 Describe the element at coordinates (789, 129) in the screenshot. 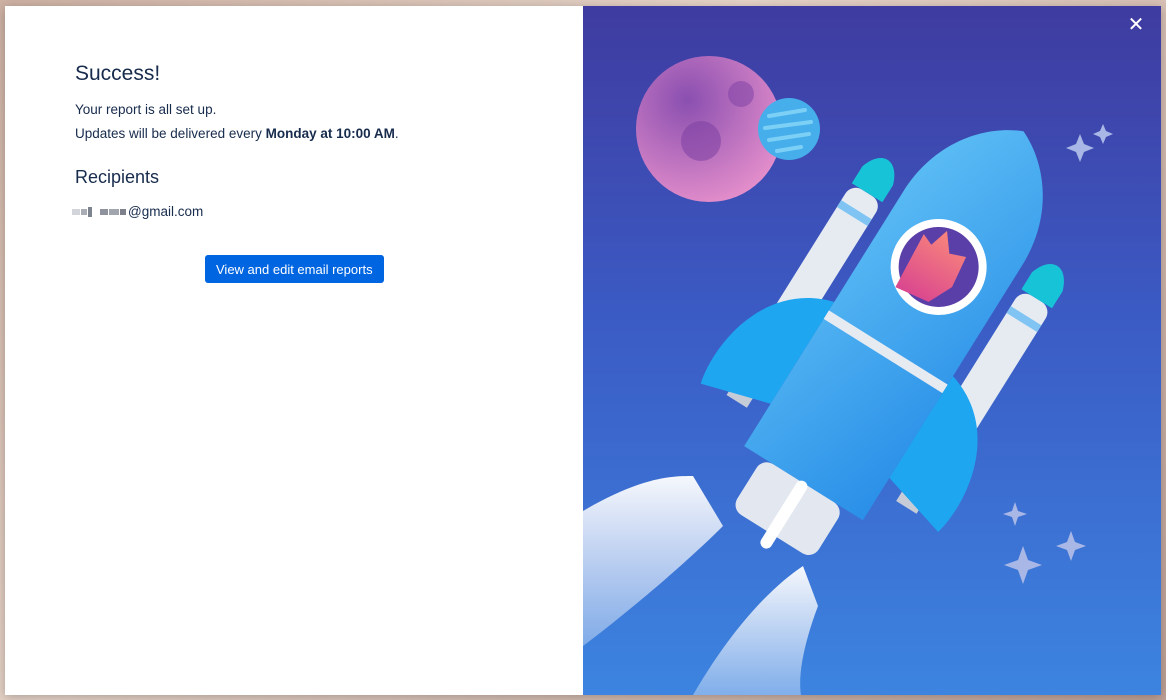

I see `moon-graphic` at that location.